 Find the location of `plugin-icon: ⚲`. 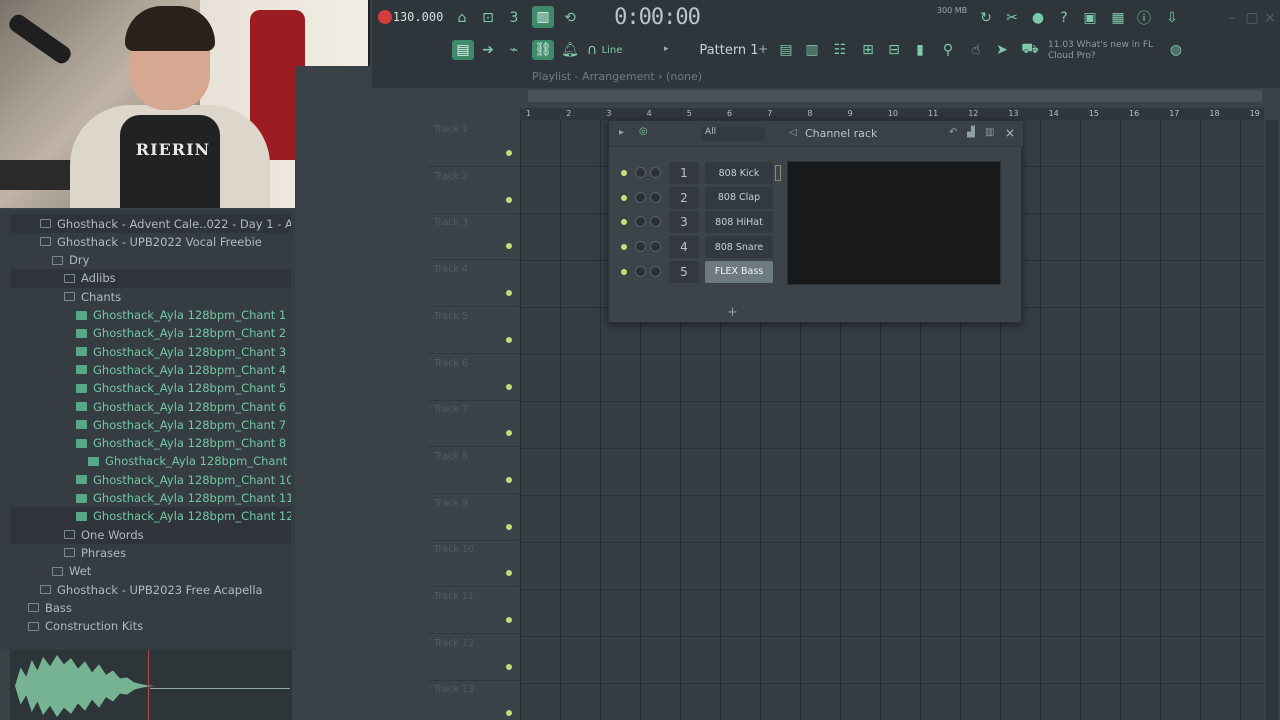

plugin-icon: ⚲ is located at coordinates (948, 50).